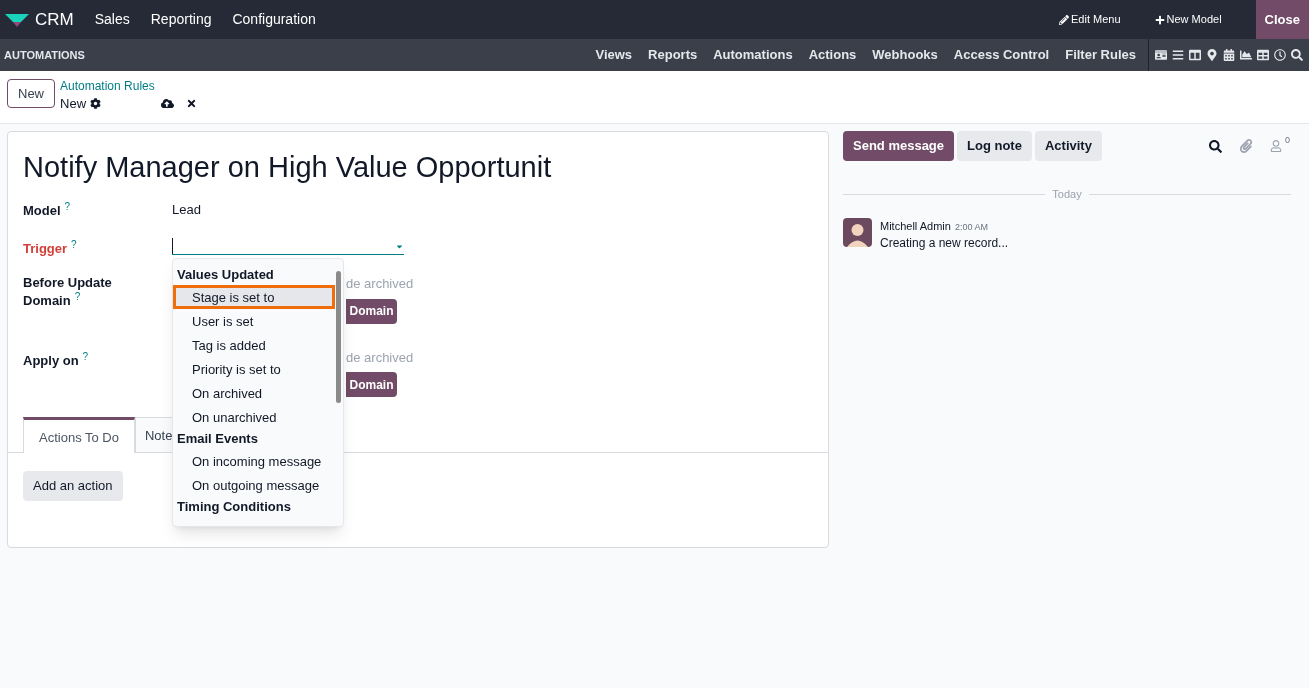 The width and height of the screenshot is (1309, 688). I want to click on id-card-icon, so click(1161, 55).